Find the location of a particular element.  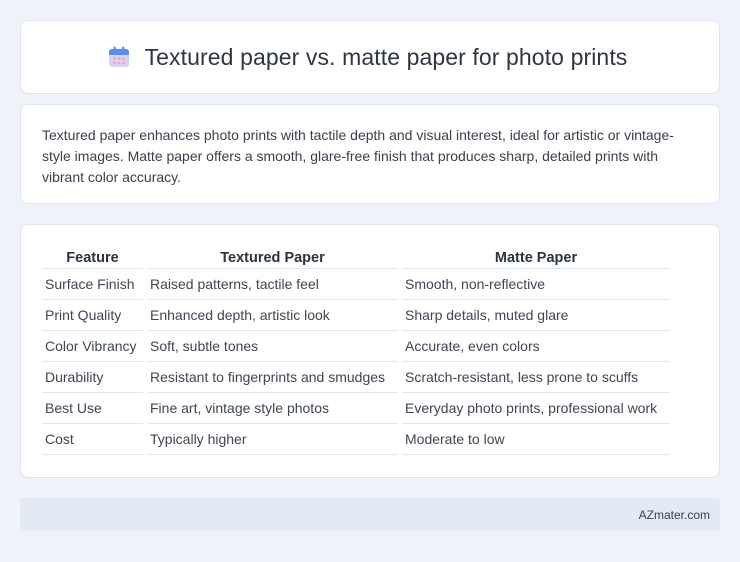

matte-cell: Smooth, non-reflective is located at coordinates (536, 284).